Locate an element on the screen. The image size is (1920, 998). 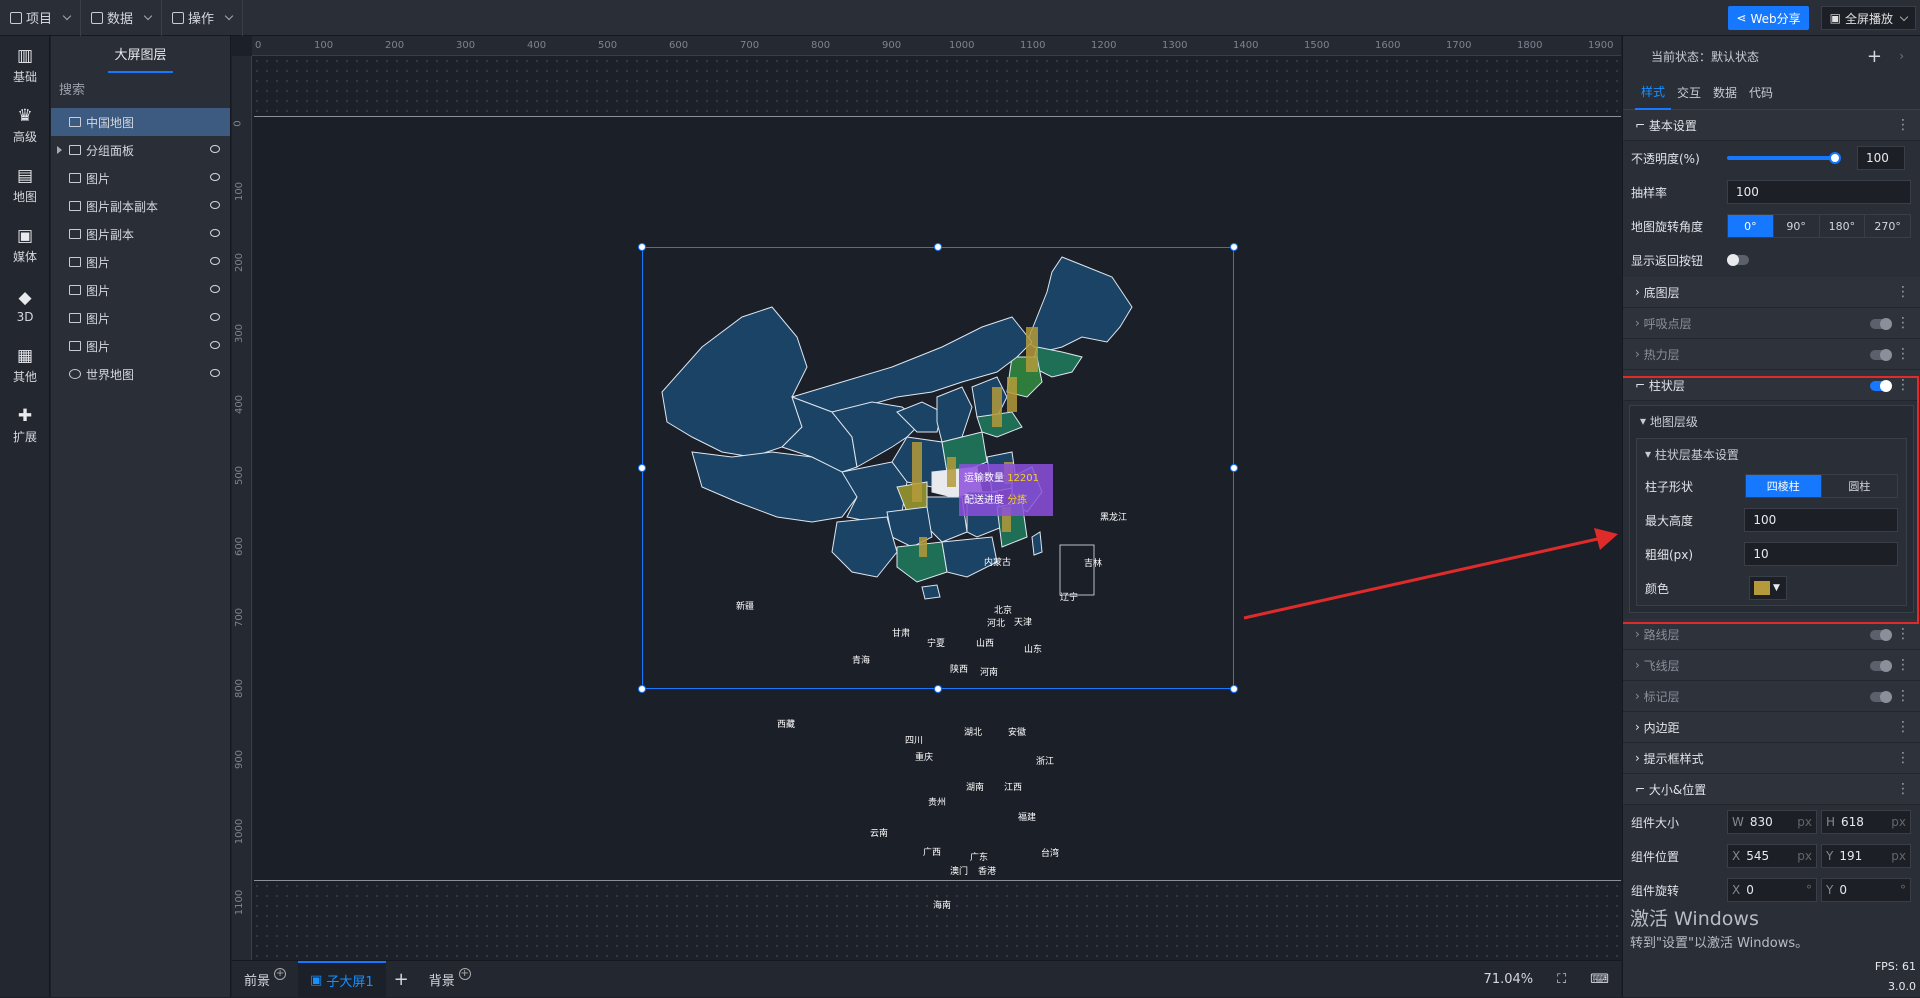
tab-style: 样式 is located at coordinates (1653, 92).